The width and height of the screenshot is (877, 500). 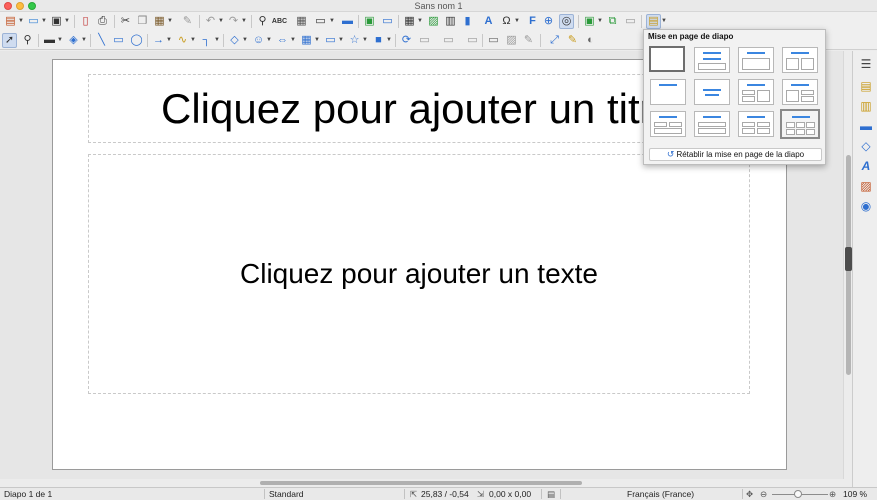 What do you see at coordinates (187, 21) in the screenshot?
I see `clone-formatting-icon: ✎` at bounding box center [187, 21].